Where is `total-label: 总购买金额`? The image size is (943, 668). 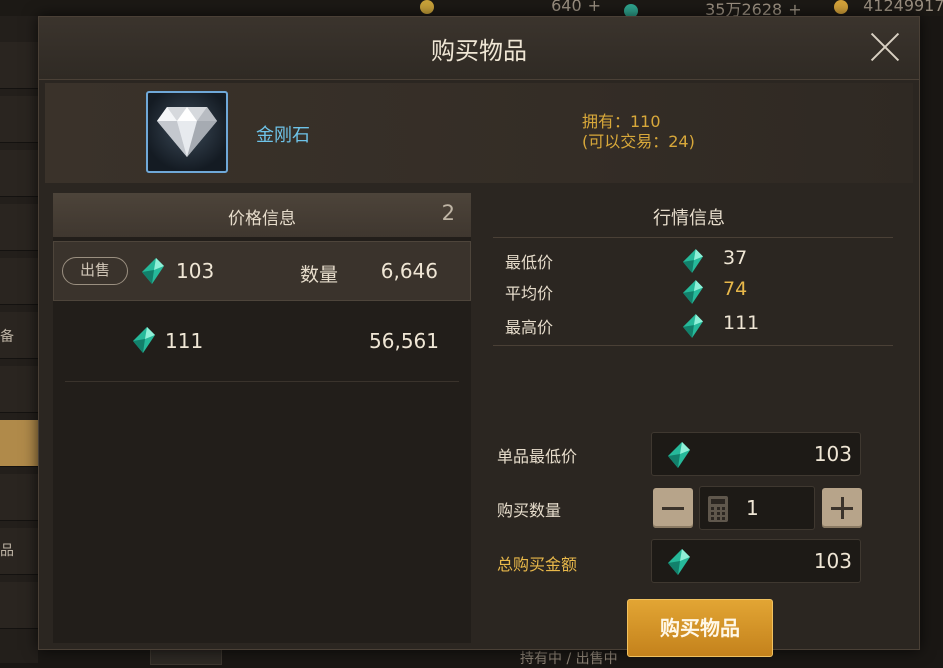 total-label: 总购买金额 is located at coordinates (537, 564).